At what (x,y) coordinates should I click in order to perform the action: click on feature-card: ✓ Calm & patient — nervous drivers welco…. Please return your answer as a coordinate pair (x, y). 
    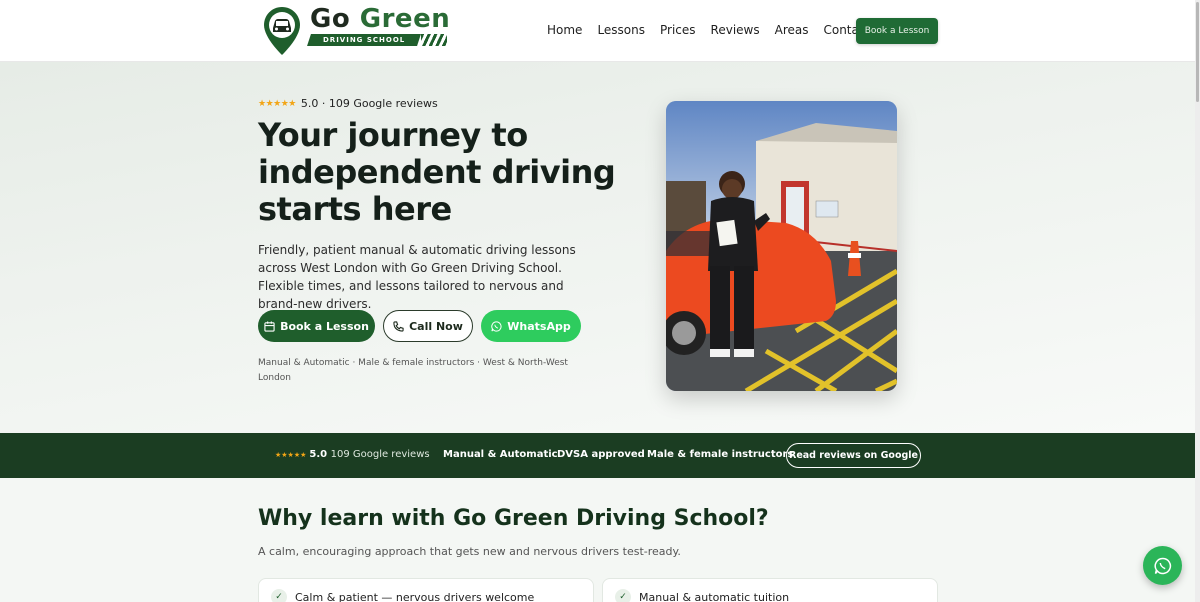
    Looking at the image, I should click on (426, 590).